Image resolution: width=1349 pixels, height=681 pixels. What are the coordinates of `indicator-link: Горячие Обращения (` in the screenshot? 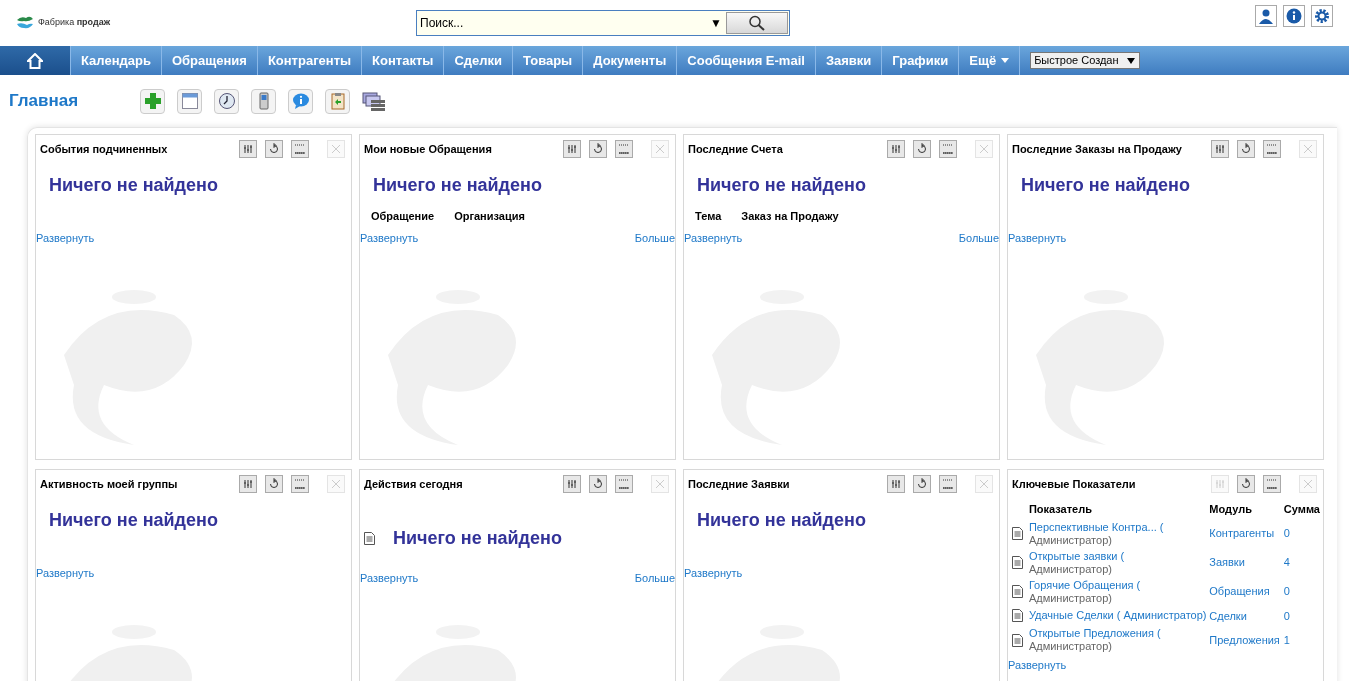 It's located at (1084, 584).